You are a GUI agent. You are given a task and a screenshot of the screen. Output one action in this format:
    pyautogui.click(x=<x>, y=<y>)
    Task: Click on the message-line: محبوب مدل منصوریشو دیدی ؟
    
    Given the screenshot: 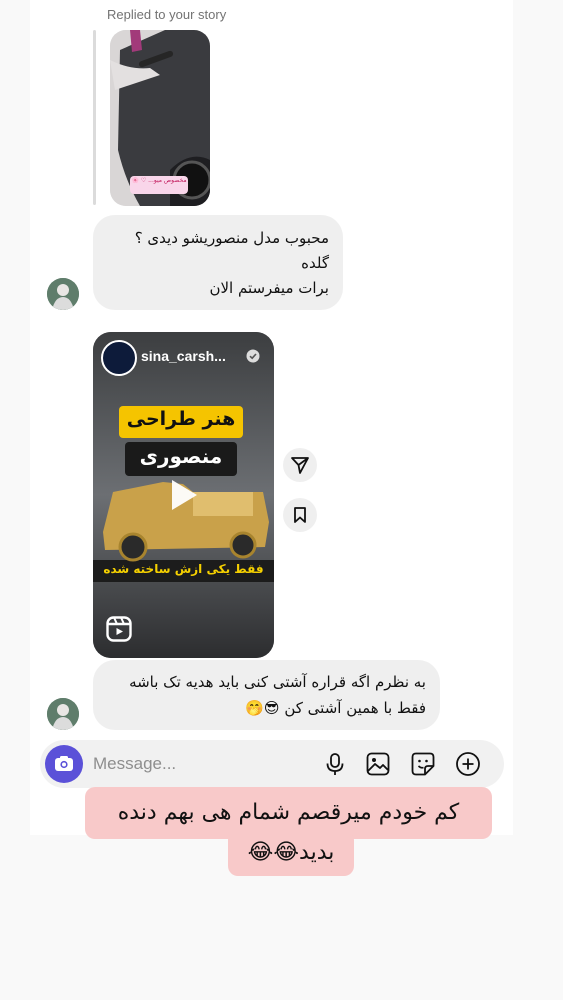 What is the action you would take?
    pyautogui.click(x=231, y=238)
    